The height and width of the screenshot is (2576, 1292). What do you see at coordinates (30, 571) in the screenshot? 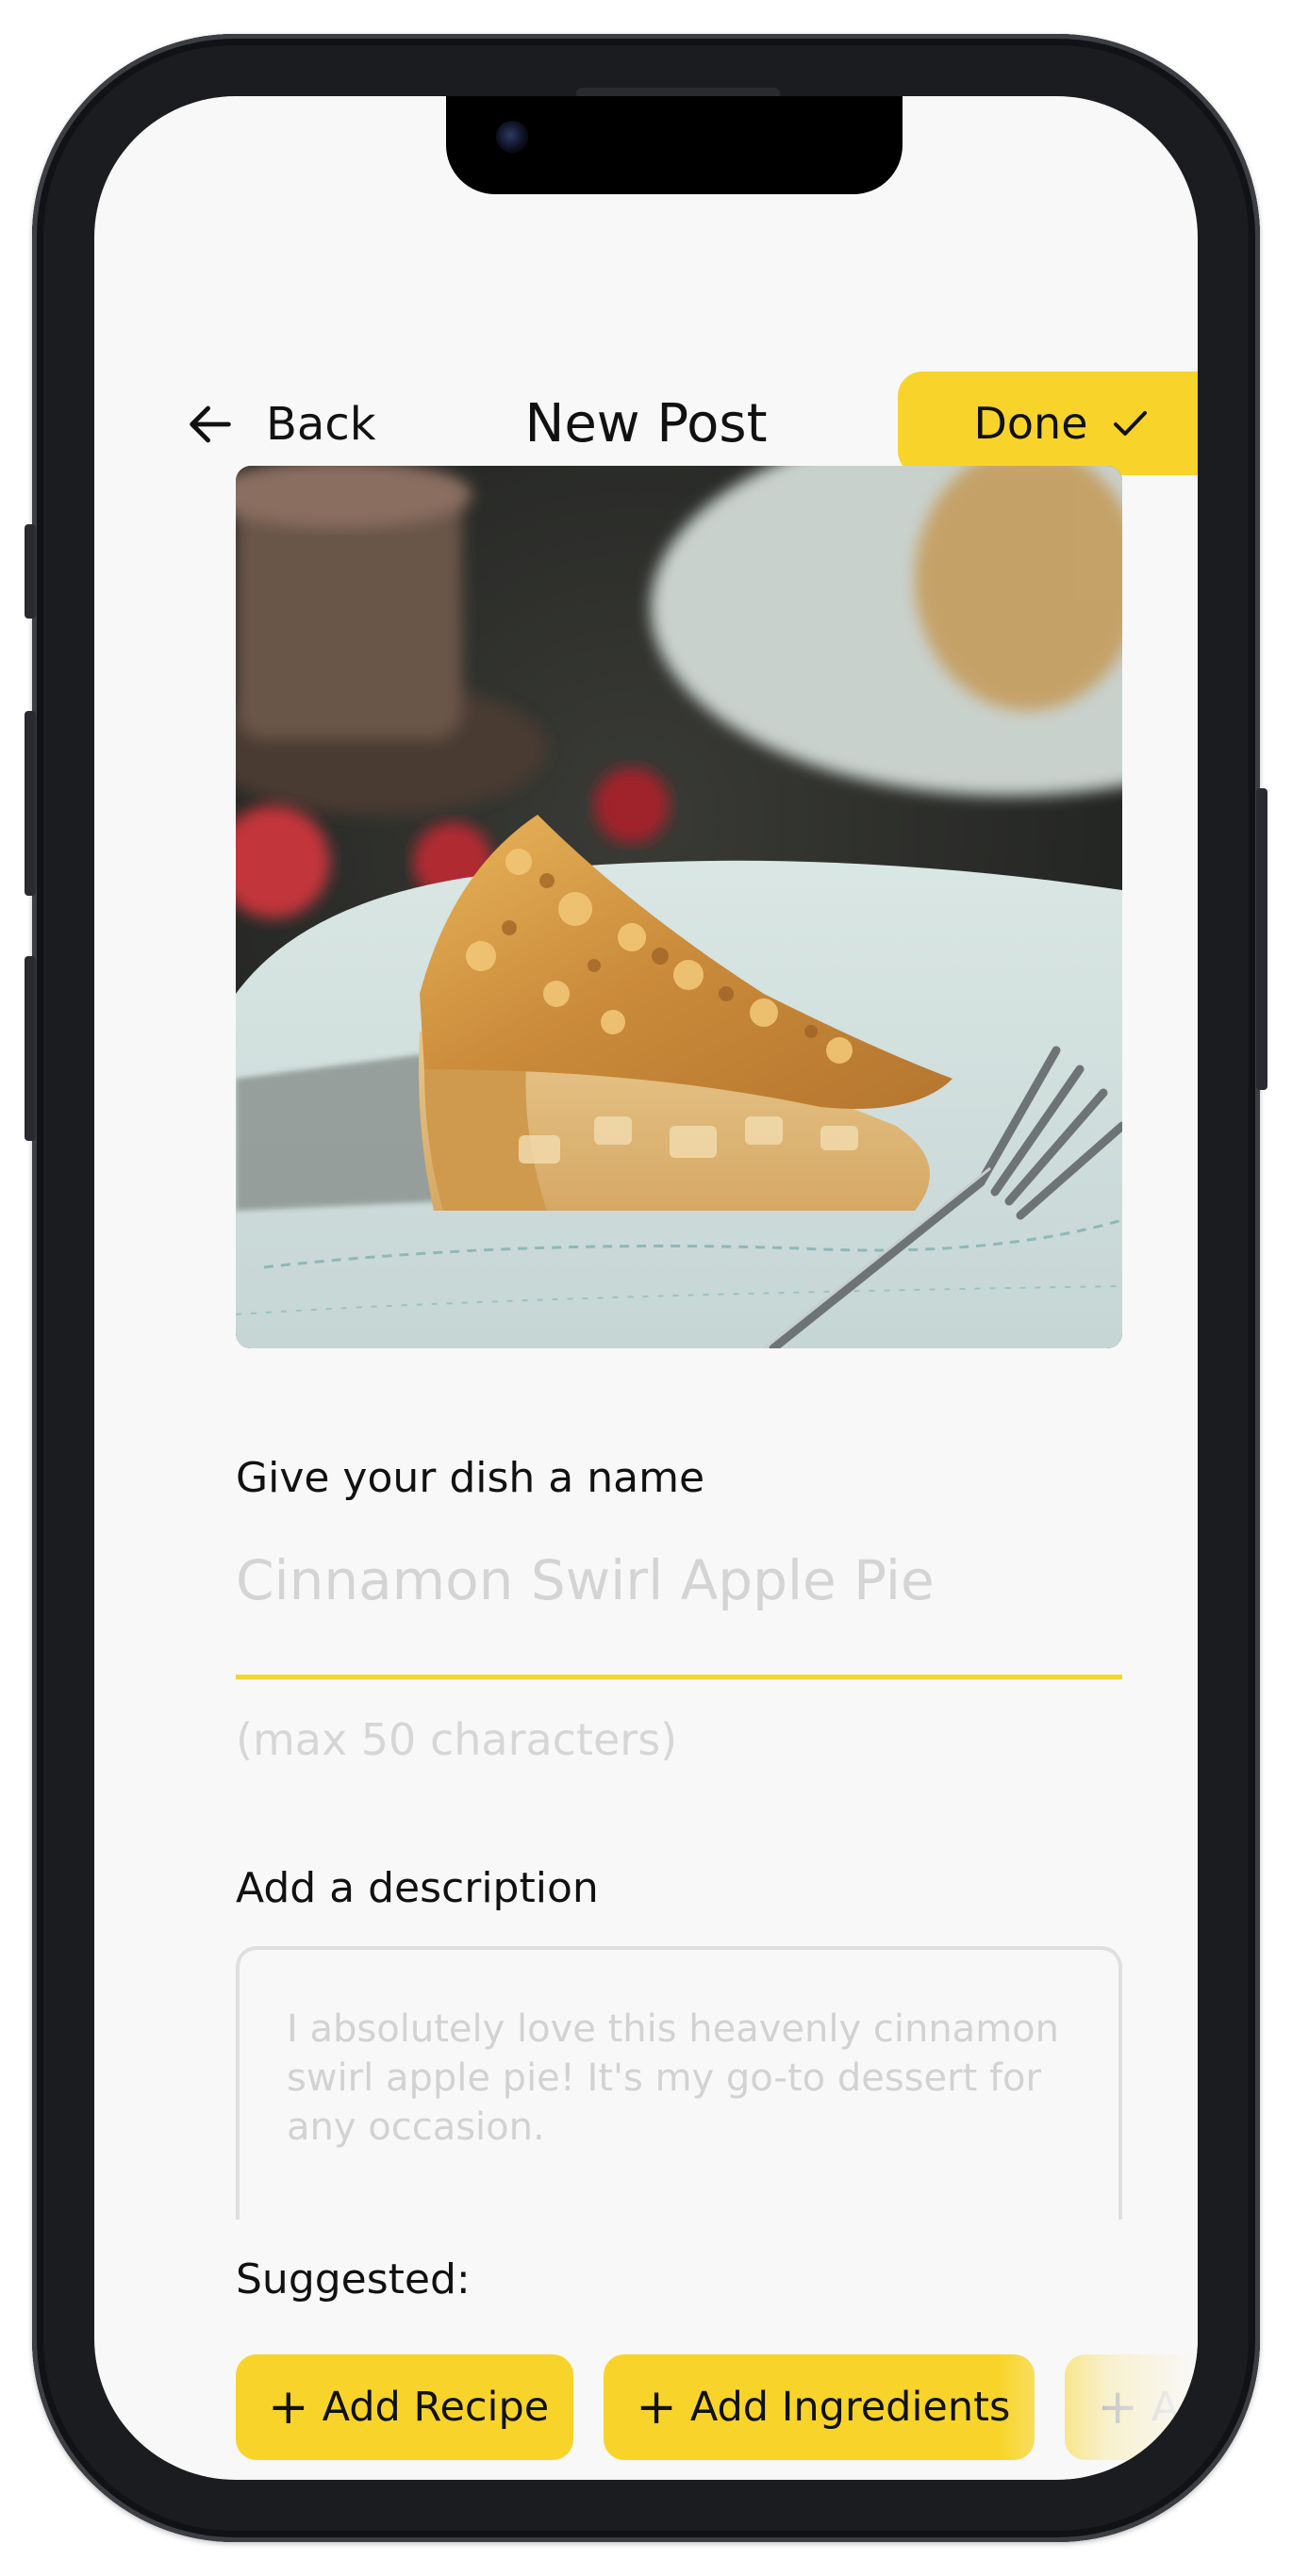
I see `silent-switch` at bounding box center [30, 571].